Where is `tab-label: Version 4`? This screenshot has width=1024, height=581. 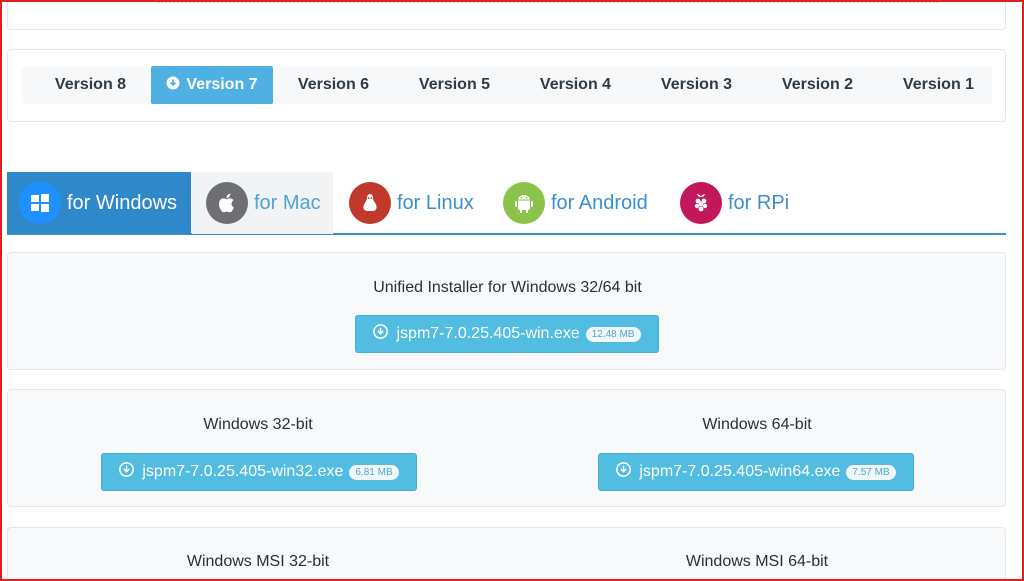
tab-label: Version 4 is located at coordinates (575, 84).